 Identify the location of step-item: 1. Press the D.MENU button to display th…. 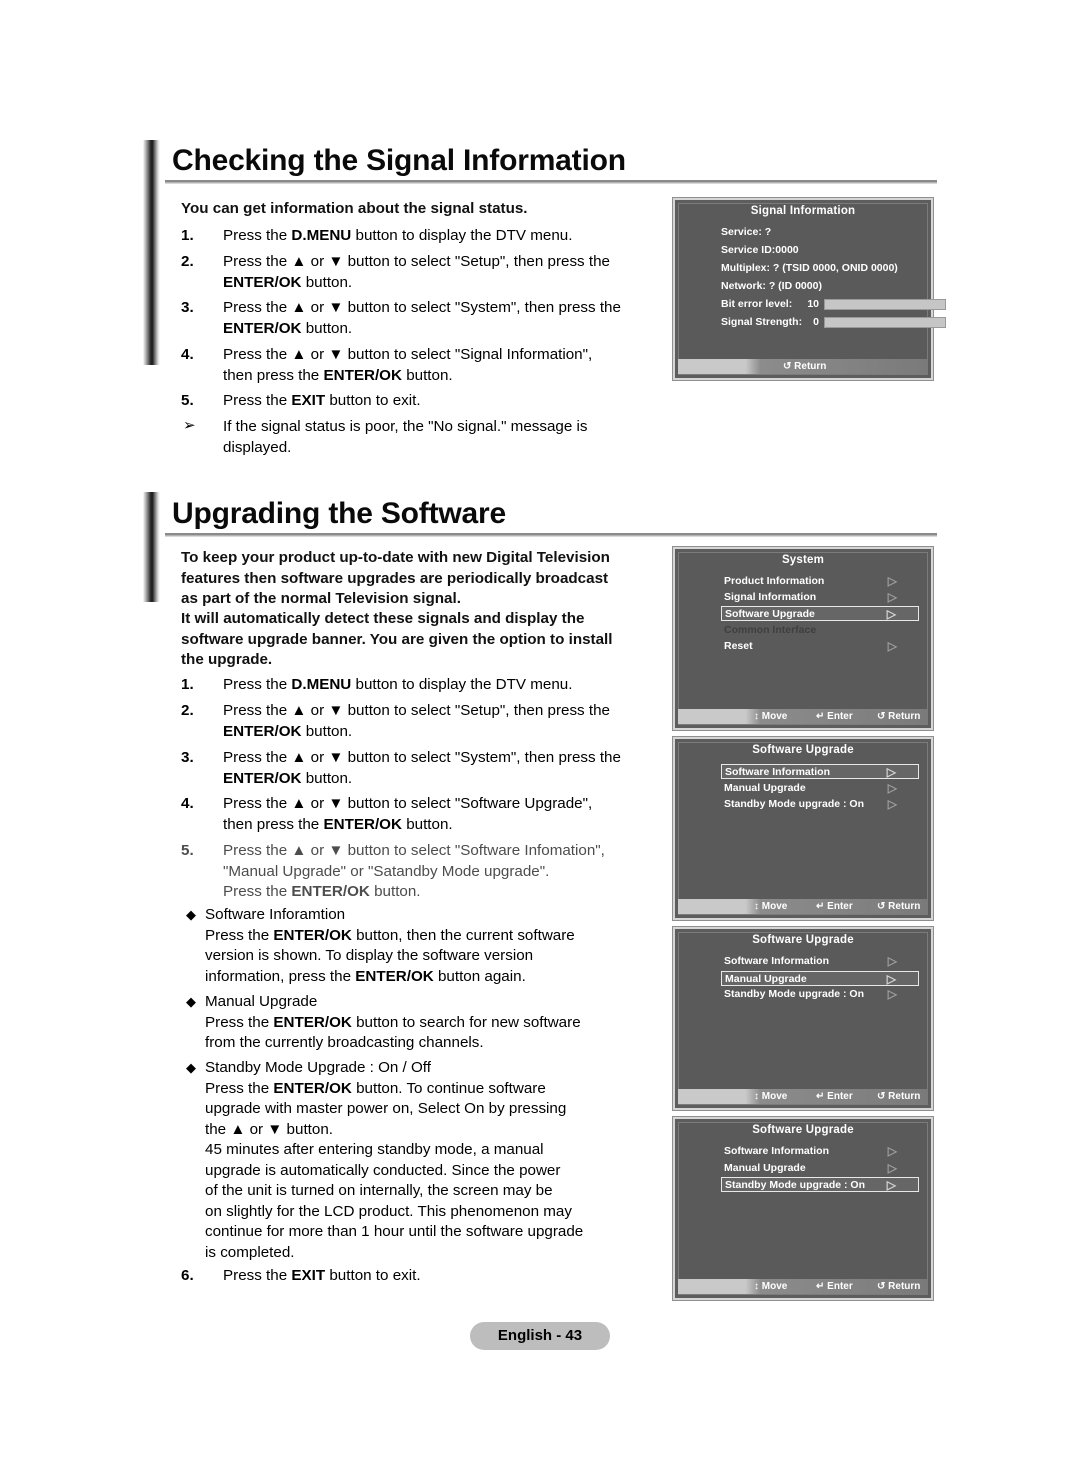
(416, 685).